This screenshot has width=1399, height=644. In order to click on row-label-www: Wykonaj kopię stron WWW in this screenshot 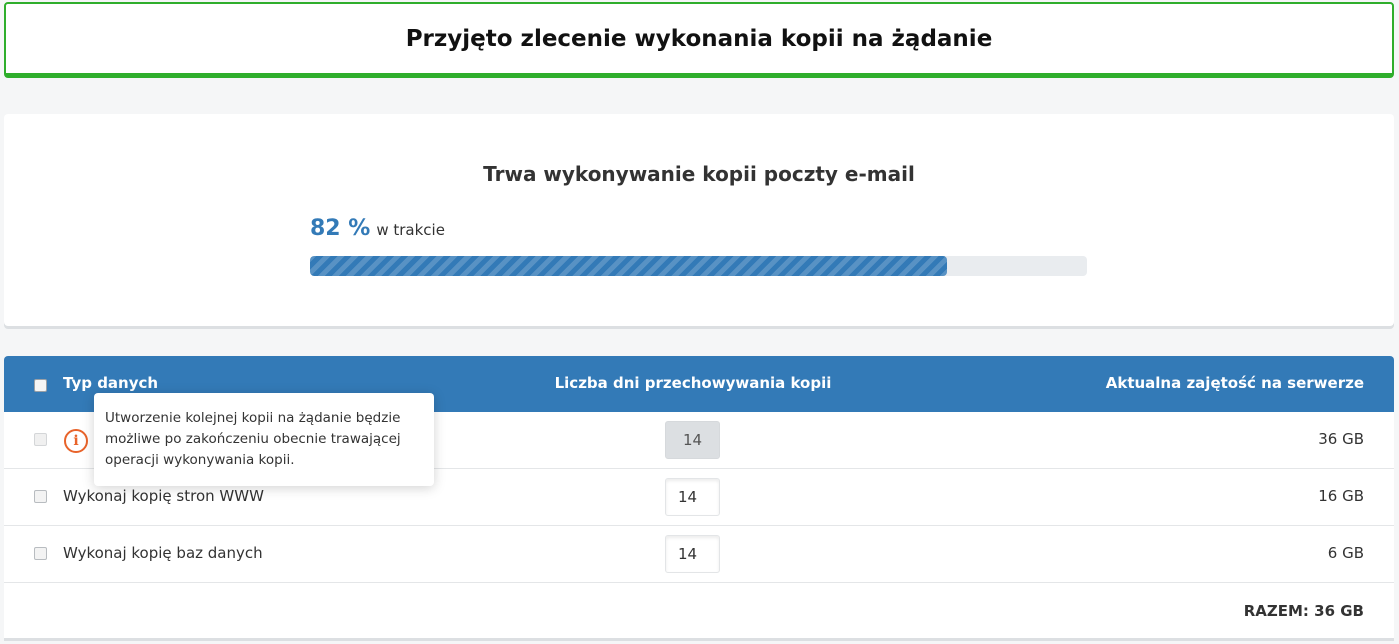, I will do `click(163, 496)`.